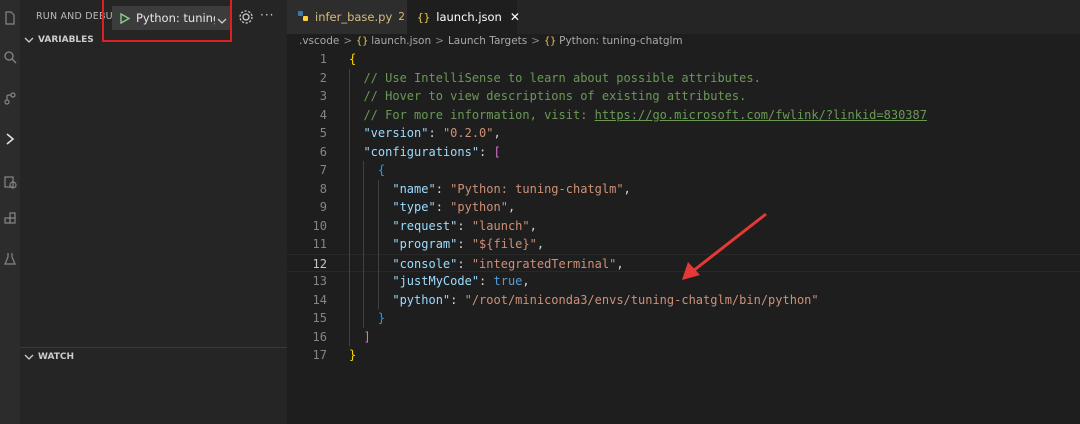 The height and width of the screenshot is (424, 1080). I want to click on watch-label: WATCH, so click(56, 357).